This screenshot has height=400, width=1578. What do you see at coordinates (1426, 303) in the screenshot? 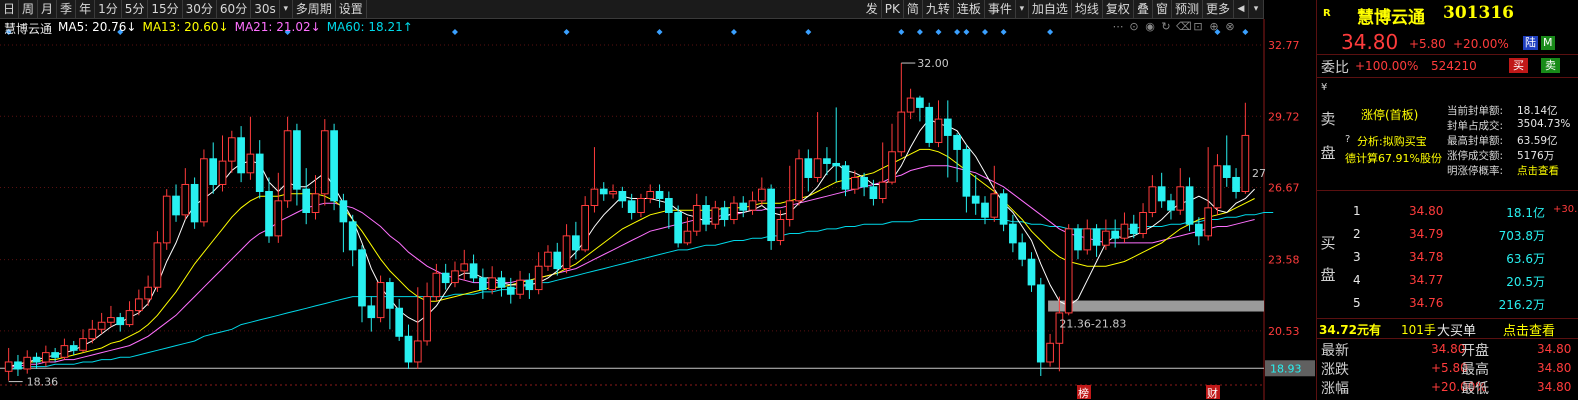
I see `bid-price: 34.76` at bounding box center [1426, 303].